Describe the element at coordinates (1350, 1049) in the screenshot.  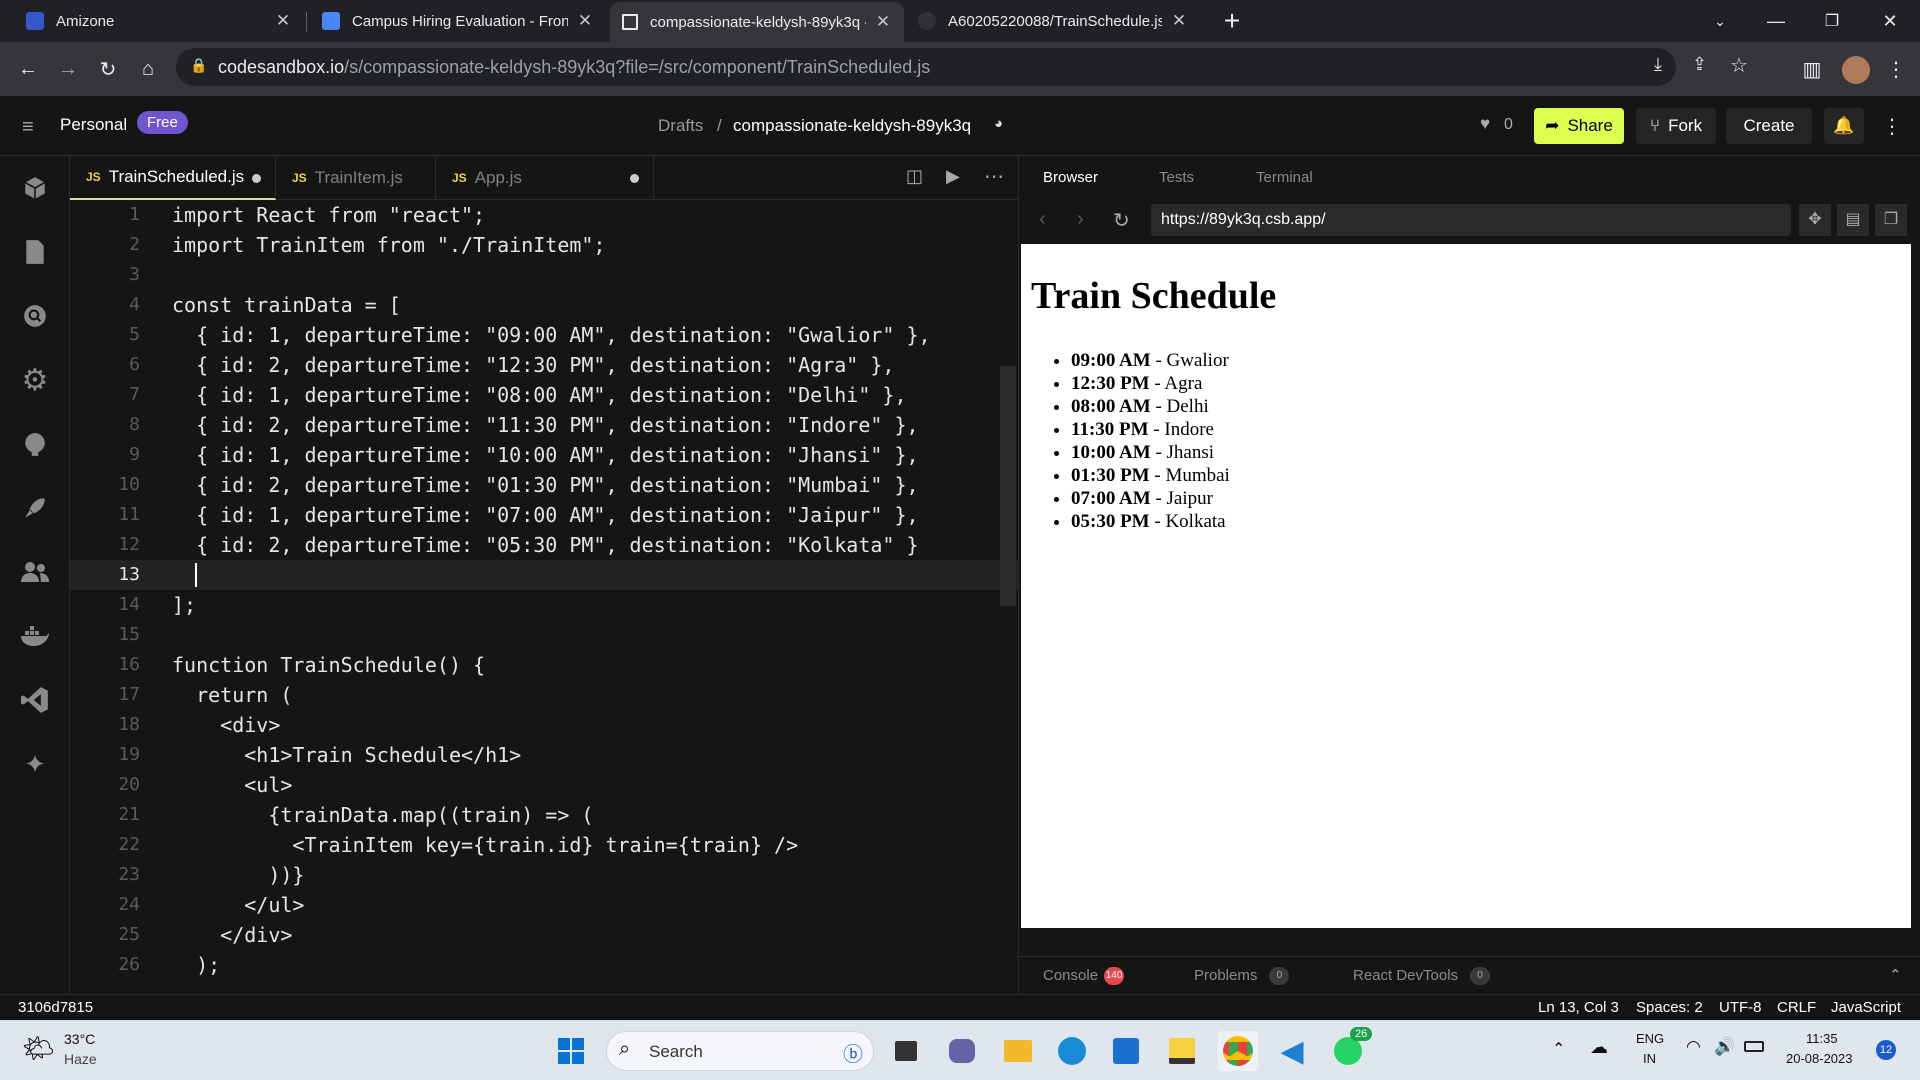
I see `whatsapp-icon: 26` at that location.